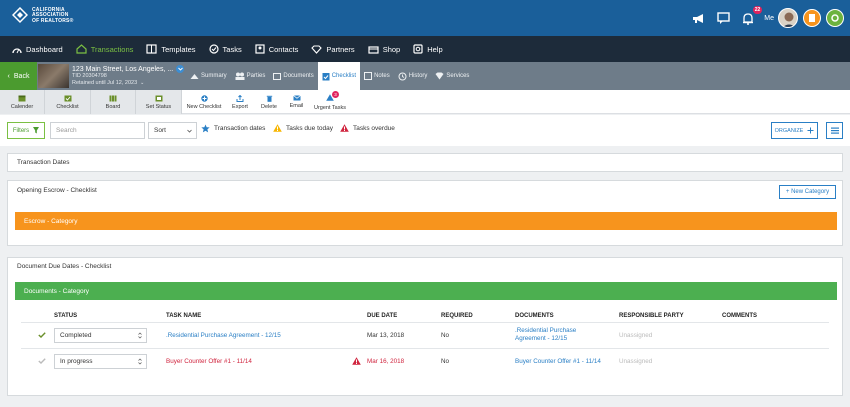 The image size is (850, 407). Describe the element at coordinates (240, 76) in the screenshot. I see `parties-icon` at that location.